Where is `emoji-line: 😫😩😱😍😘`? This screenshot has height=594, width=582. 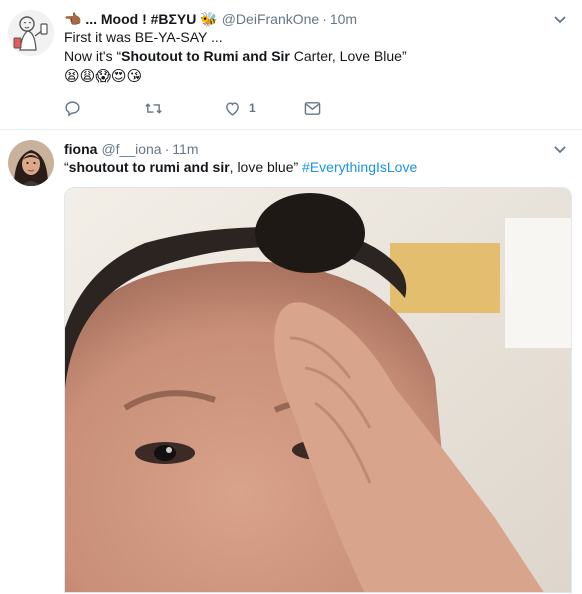
emoji-line: 😫😩😱😍😘 is located at coordinates (103, 76).